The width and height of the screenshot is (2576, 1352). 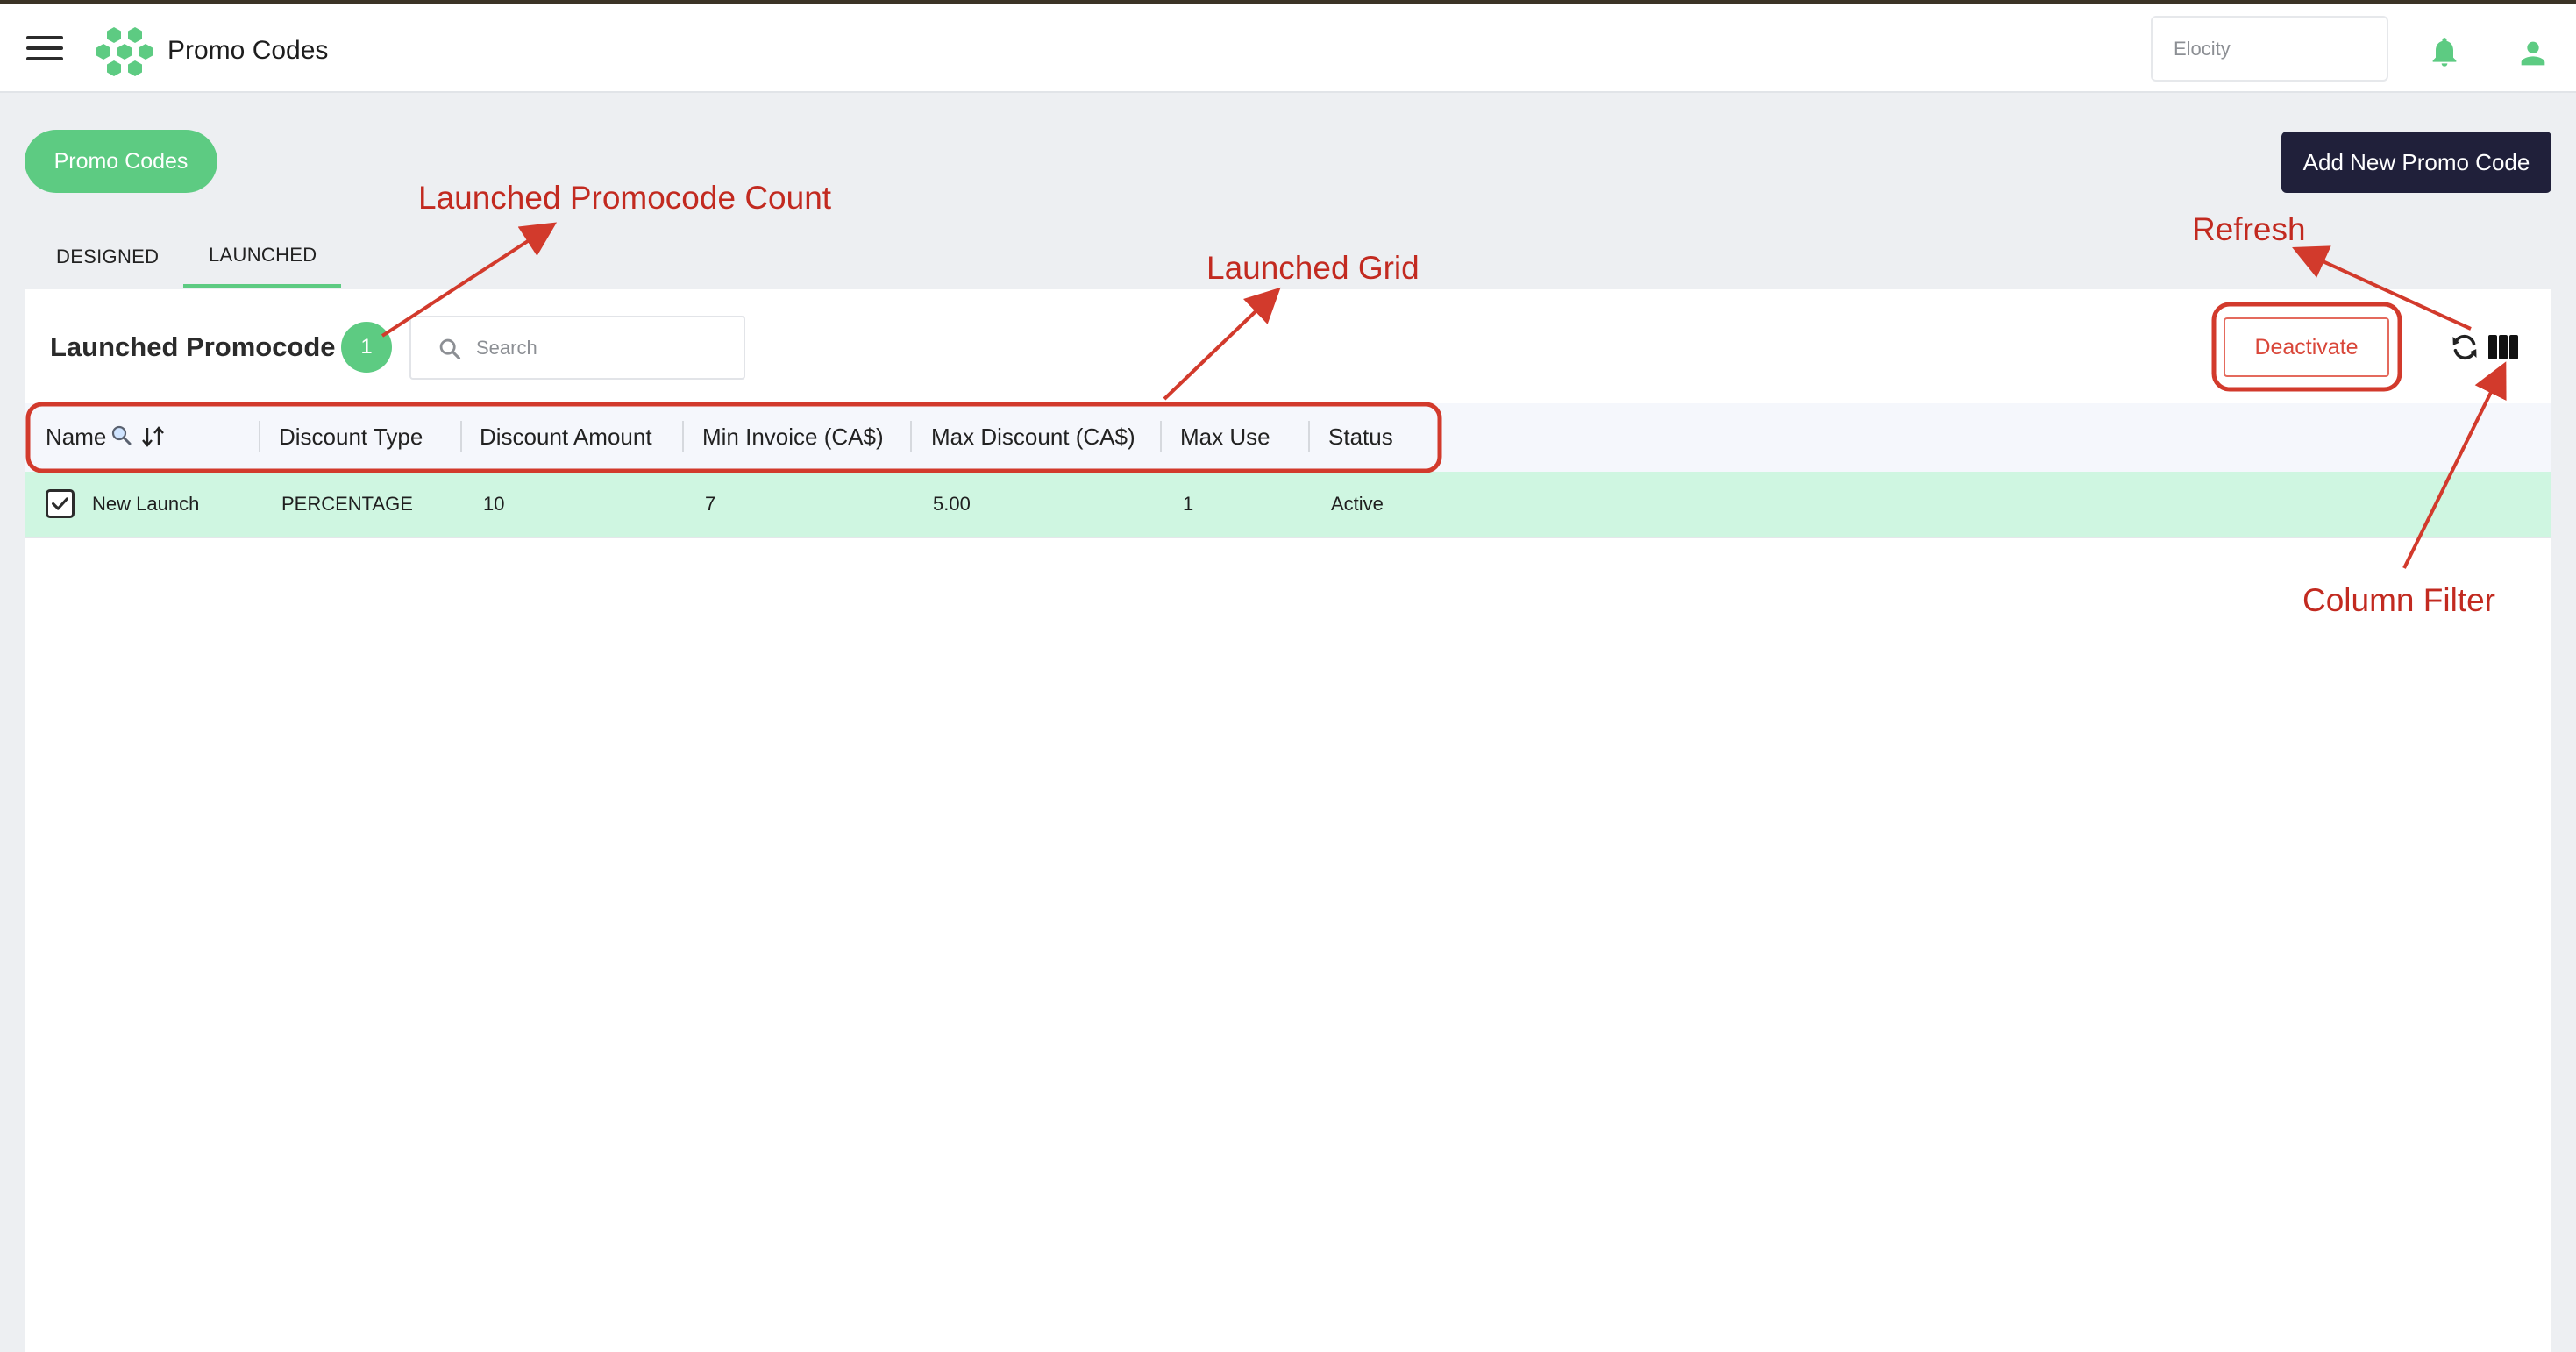 What do you see at coordinates (44, 51) in the screenshot?
I see `hamburger-menu-icon` at bounding box center [44, 51].